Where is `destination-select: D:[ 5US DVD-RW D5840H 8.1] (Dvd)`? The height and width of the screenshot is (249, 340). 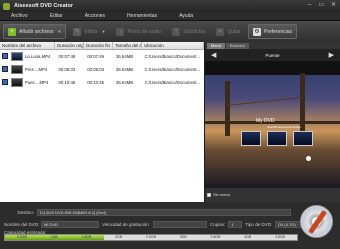 destination-select: D:[ 5US DVD-RW D5840H 8.1] (Dvd) is located at coordinates (164, 212).